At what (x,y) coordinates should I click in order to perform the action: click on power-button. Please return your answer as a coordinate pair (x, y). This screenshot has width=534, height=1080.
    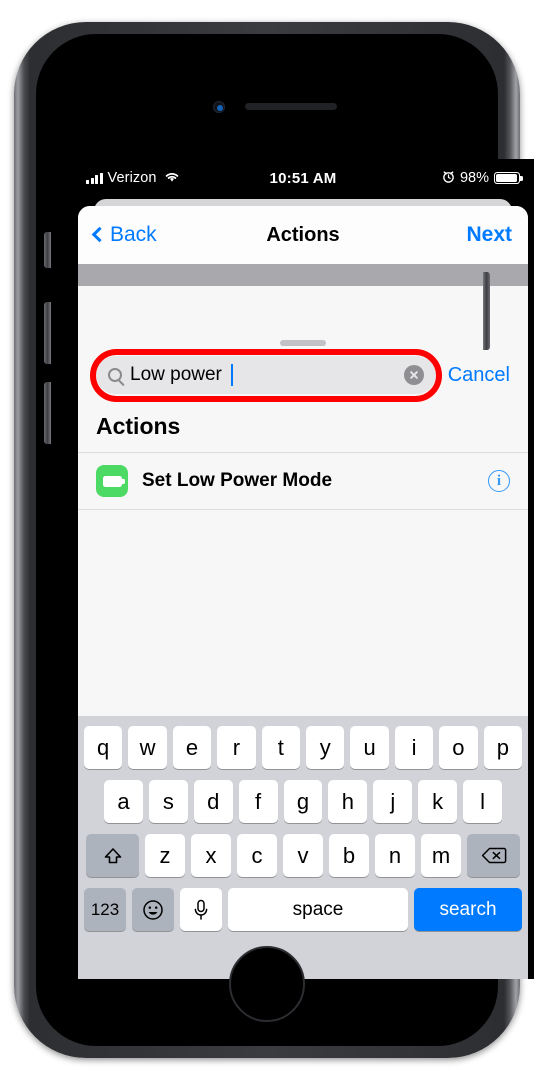
    Looking at the image, I should click on (486, 311).